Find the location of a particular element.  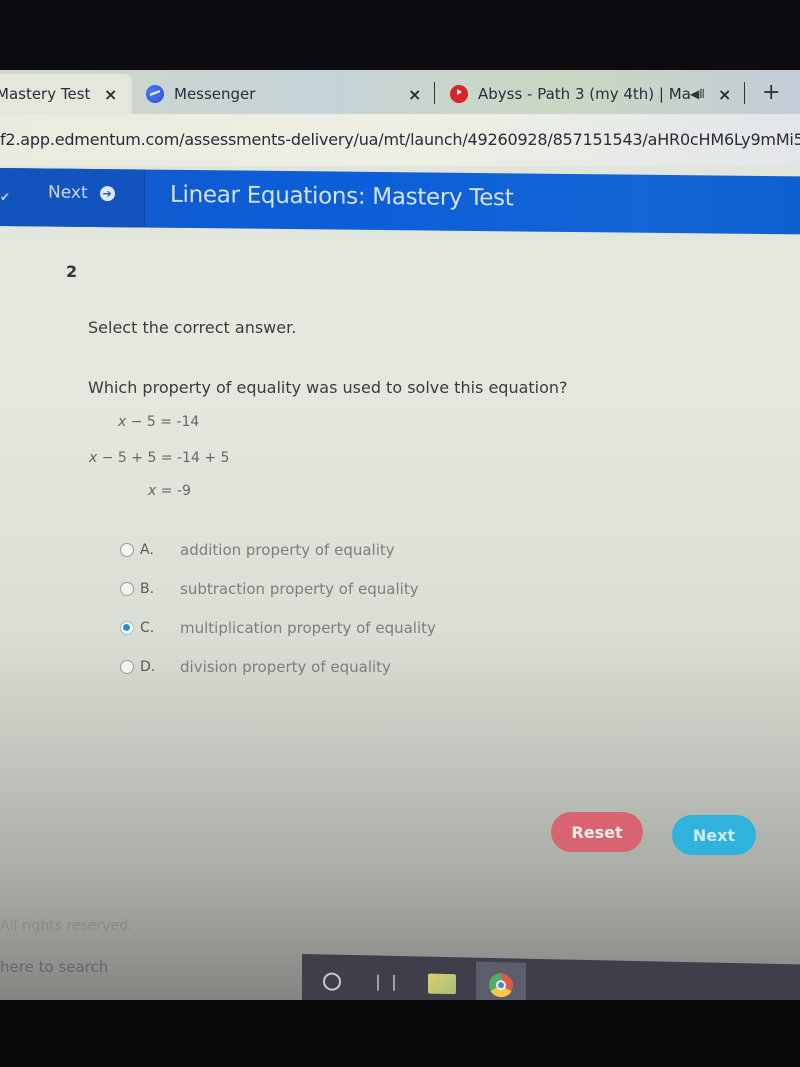

tab-youtube: Abyss - Path 3 (my 4th) | Ma ◀⦀ × is located at coordinates (600, 94).